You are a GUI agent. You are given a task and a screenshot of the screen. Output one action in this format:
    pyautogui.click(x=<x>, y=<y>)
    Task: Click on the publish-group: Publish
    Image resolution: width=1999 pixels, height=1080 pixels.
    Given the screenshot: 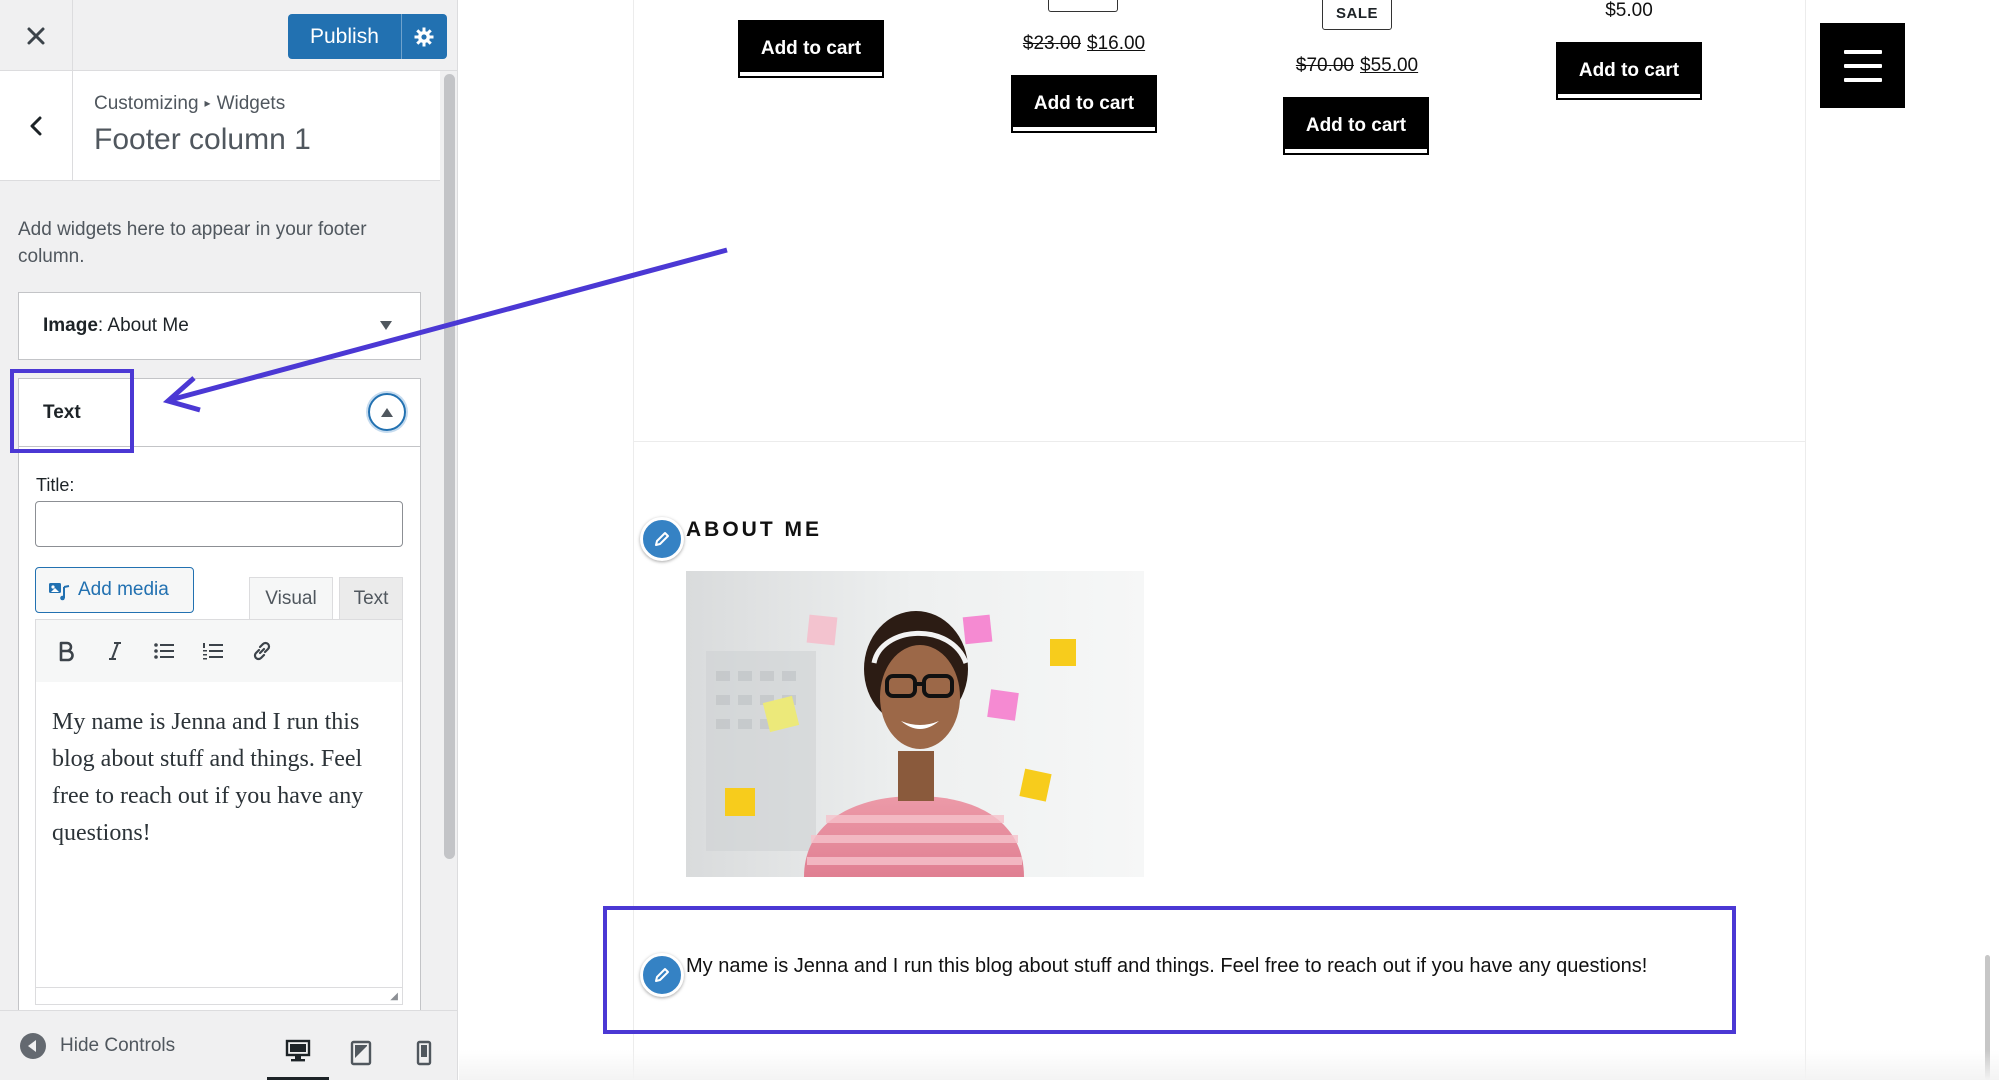 What is the action you would take?
    pyautogui.click(x=367, y=36)
    